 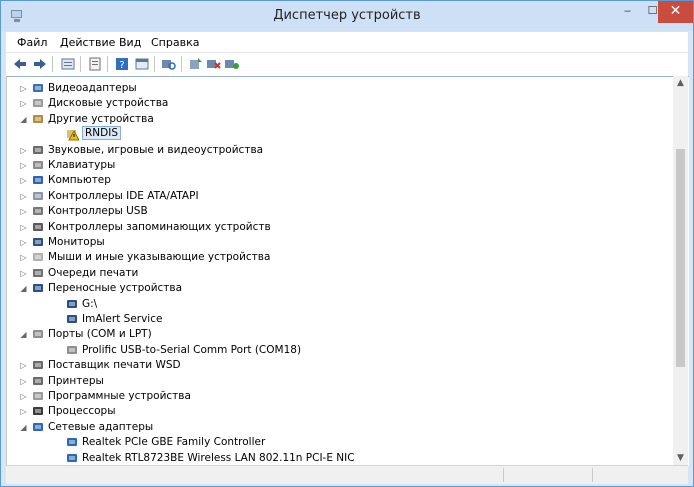 What do you see at coordinates (337, 227) in the screenshot?
I see `tree-node: ▷ Контроллеры запоминающих устройств` at bounding box center [337, 227].